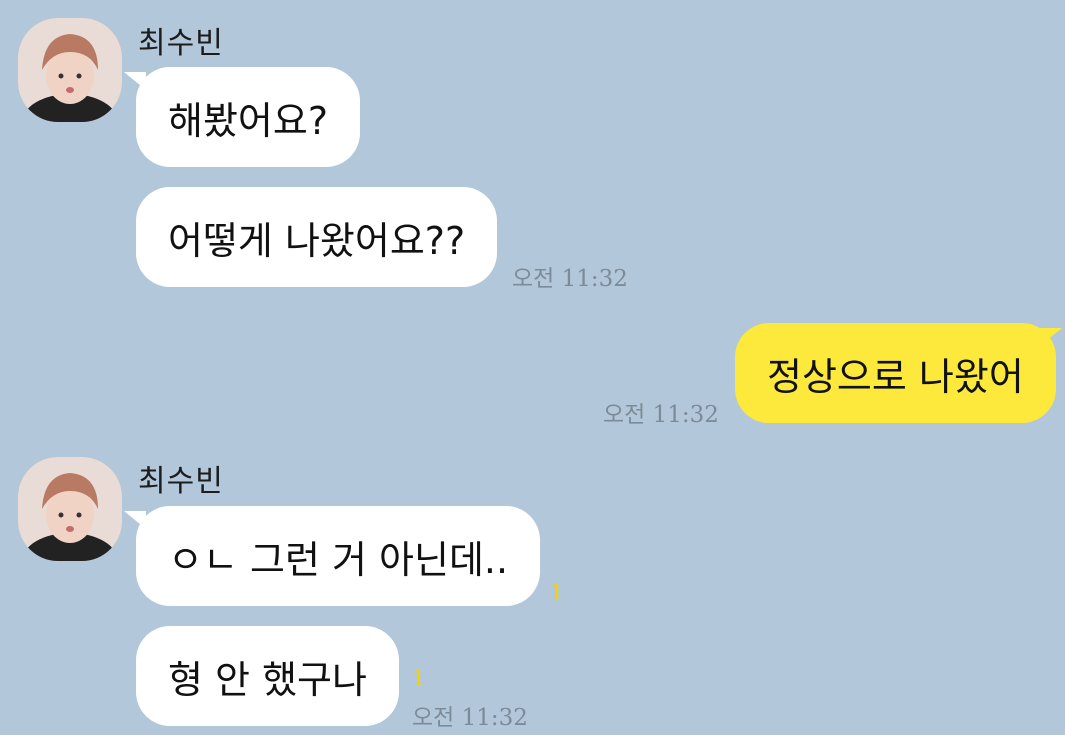 This screenshot has width=1065, height=735. I want to click on message-bubble: ㅇㄴ 그런 거 아닌데.., so click(338, 556).